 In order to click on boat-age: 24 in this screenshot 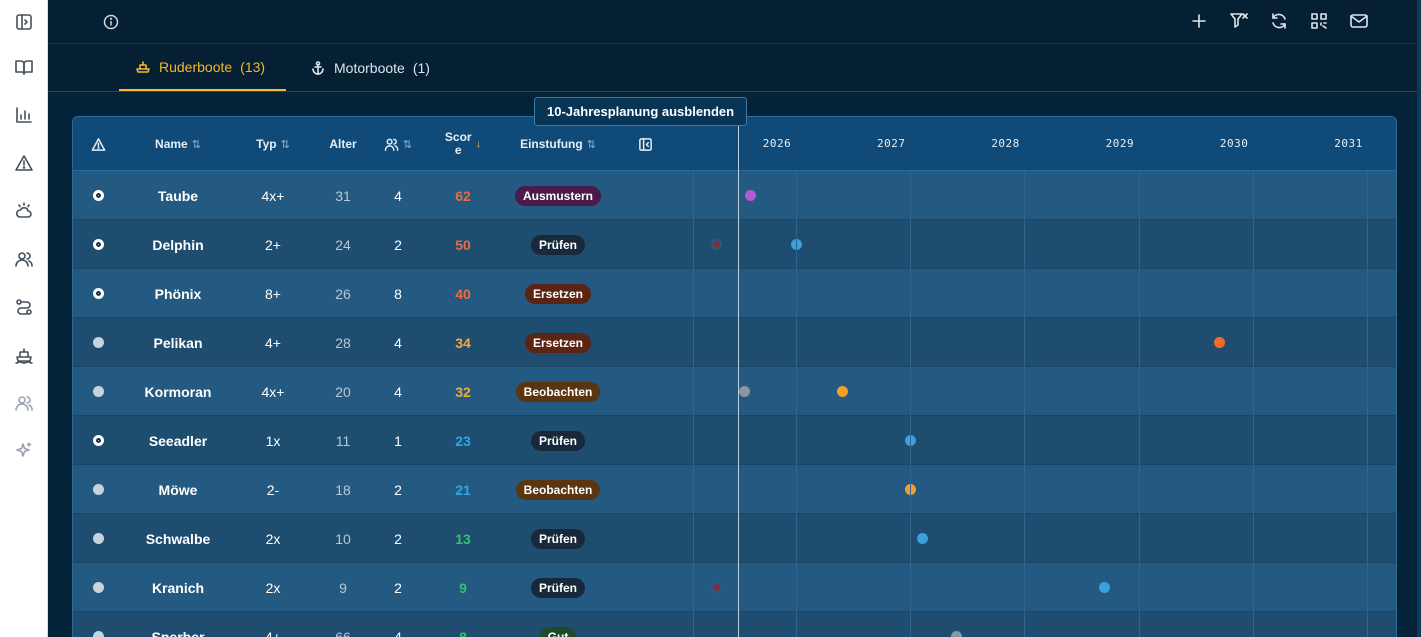, I will do `click(343, 244)`.